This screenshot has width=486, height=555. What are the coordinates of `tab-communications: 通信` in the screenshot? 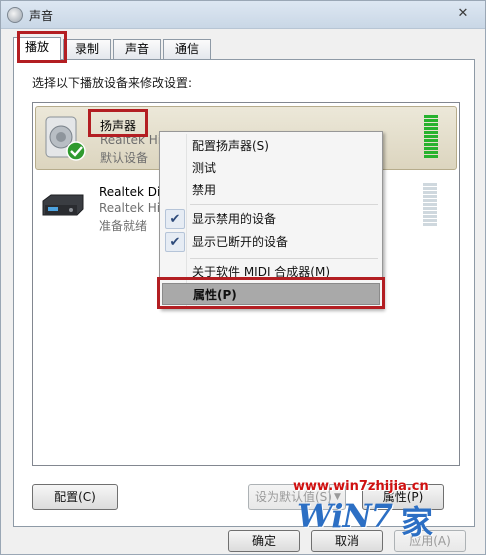 It's located at (187, 49).